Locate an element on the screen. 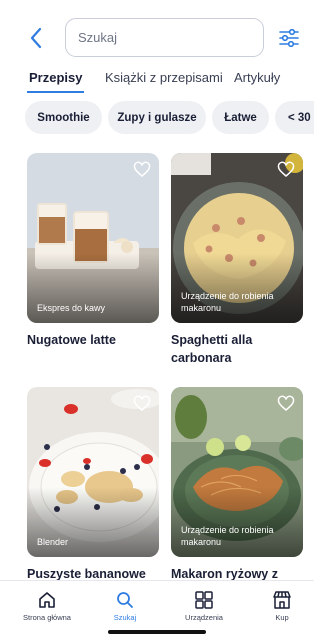 This screenshot has height=641, width=320. appliance-label: Blender is located at coordinates (53, 542).